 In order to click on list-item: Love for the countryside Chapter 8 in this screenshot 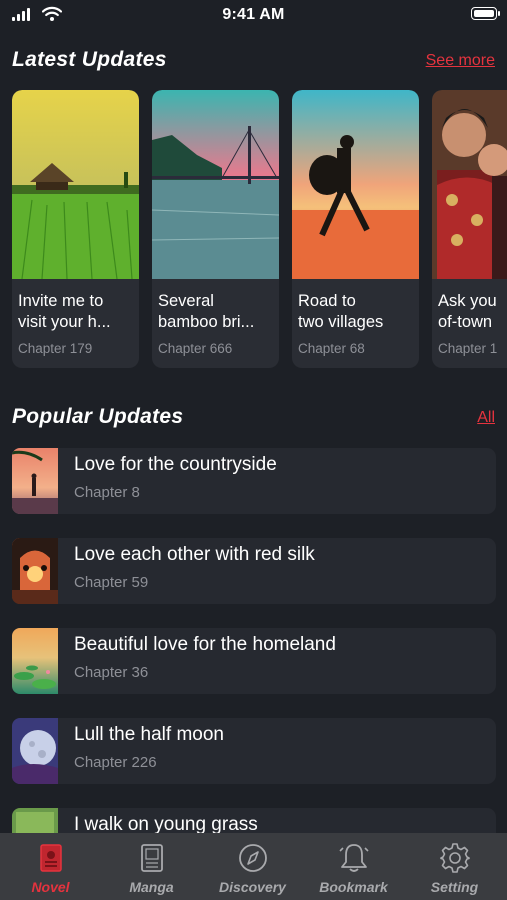, I will do `click(254, 481)`.